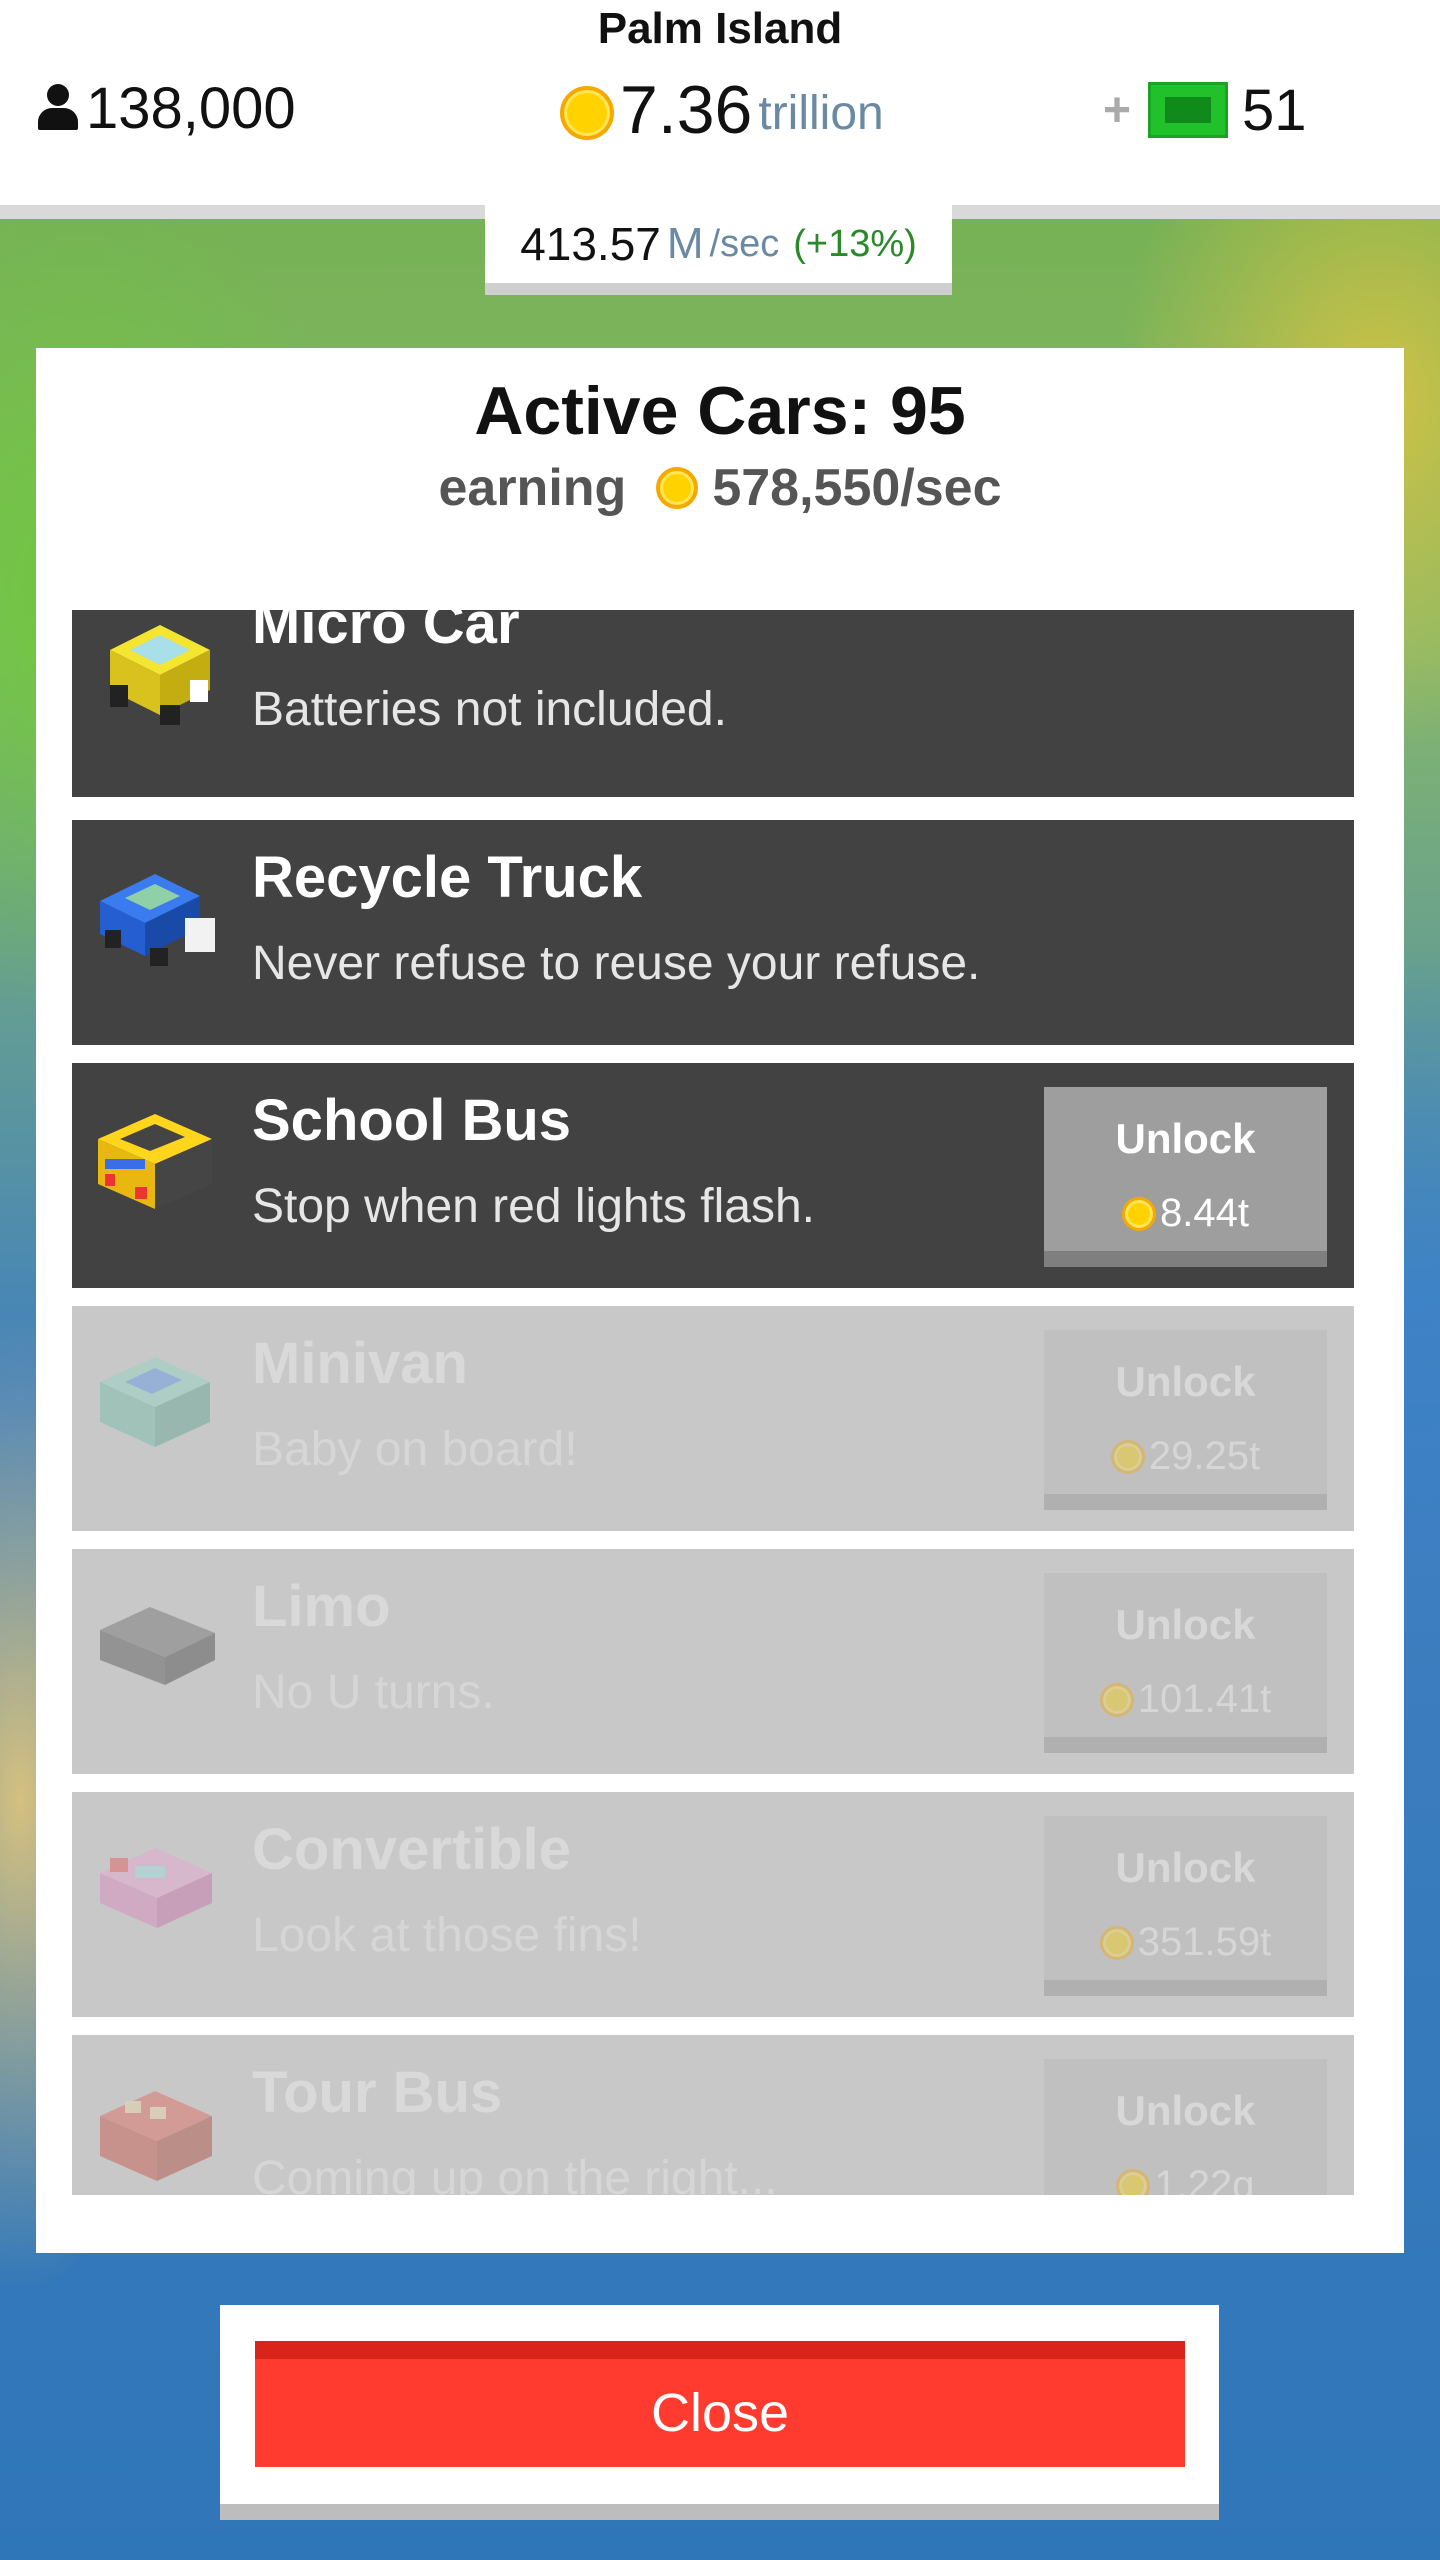  I want to click on rate-per: /sec, so click(744, 243).